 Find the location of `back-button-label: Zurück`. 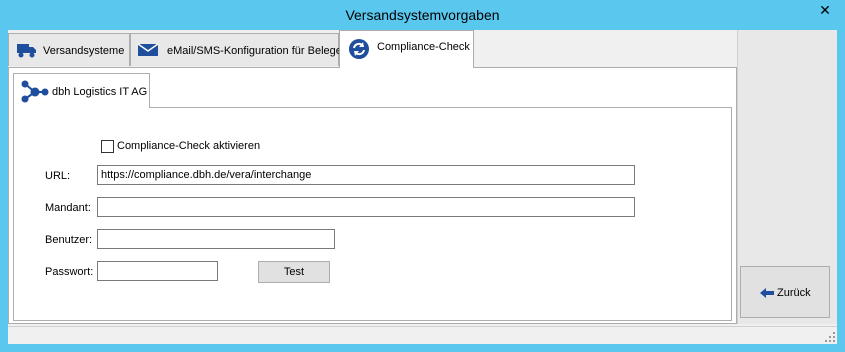

back-button-label: Zurück is located at coordinates (794, 293).